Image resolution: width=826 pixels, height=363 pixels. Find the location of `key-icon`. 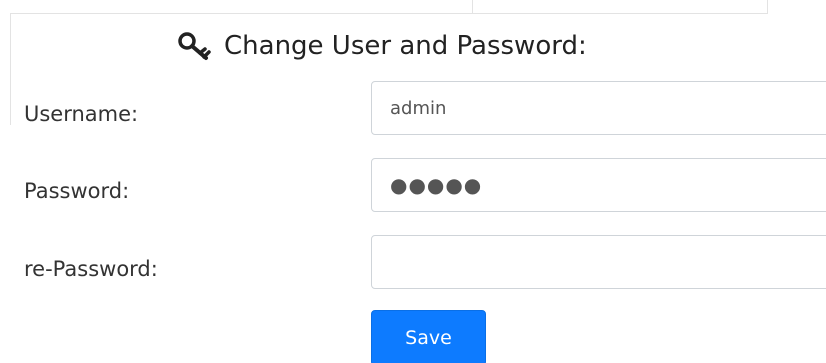

key-icon is located at coordinates (196, 46).